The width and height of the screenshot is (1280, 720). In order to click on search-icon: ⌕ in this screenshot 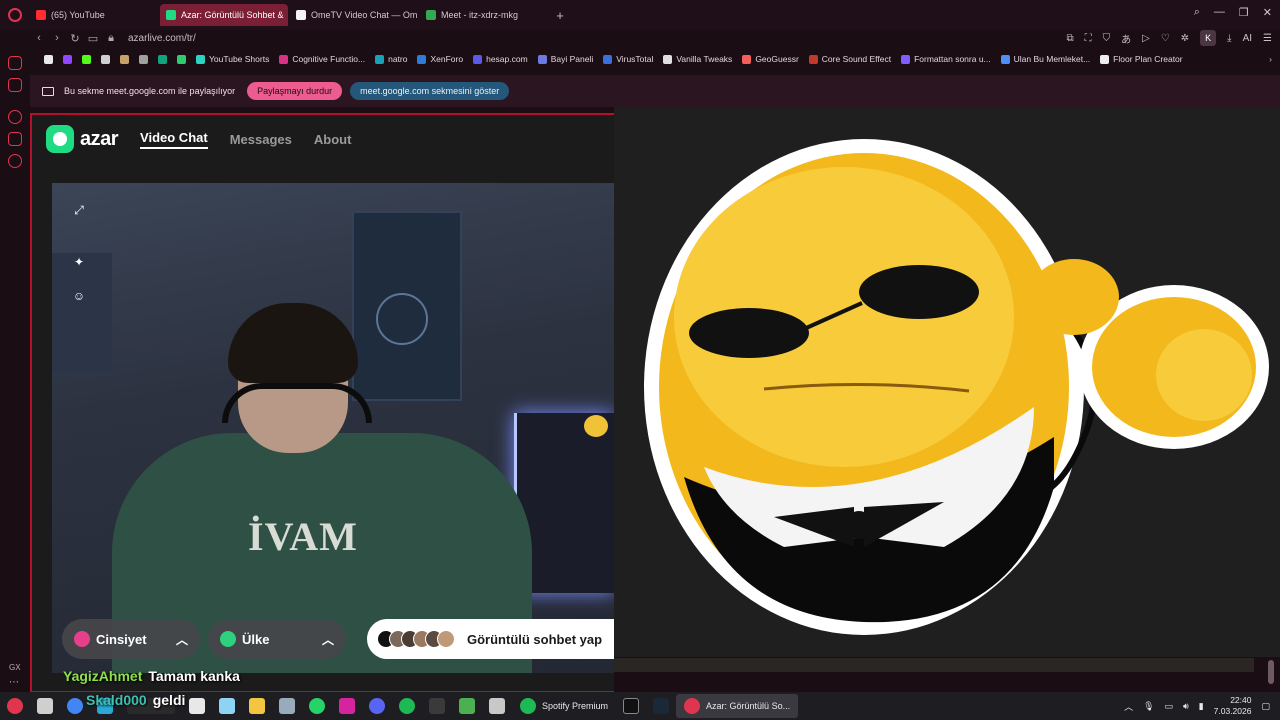, I will do `click(1197, 12)`.